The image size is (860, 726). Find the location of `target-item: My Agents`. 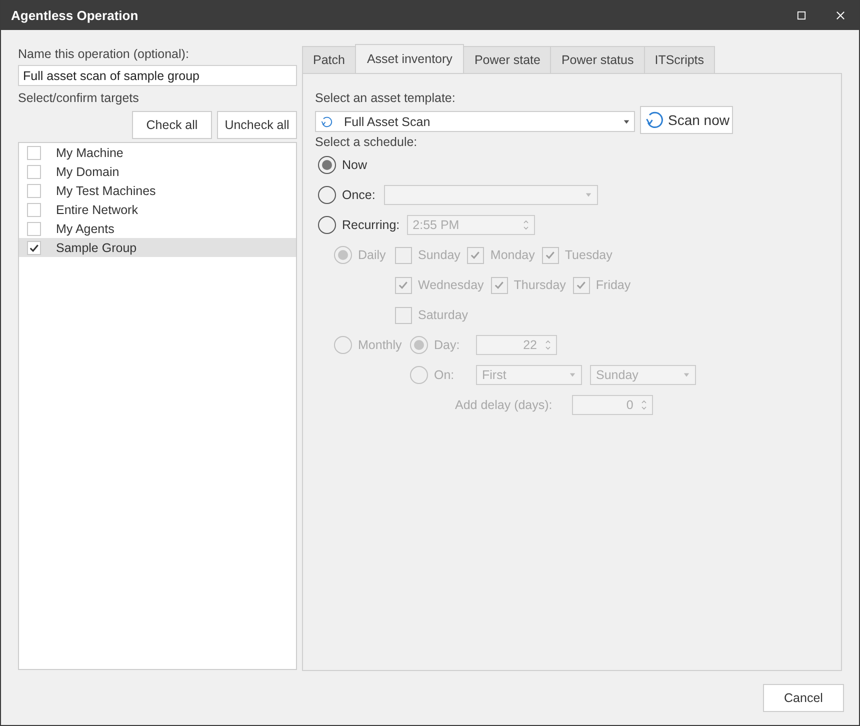

target-item: My Agents is located at coordinates (157, 228).